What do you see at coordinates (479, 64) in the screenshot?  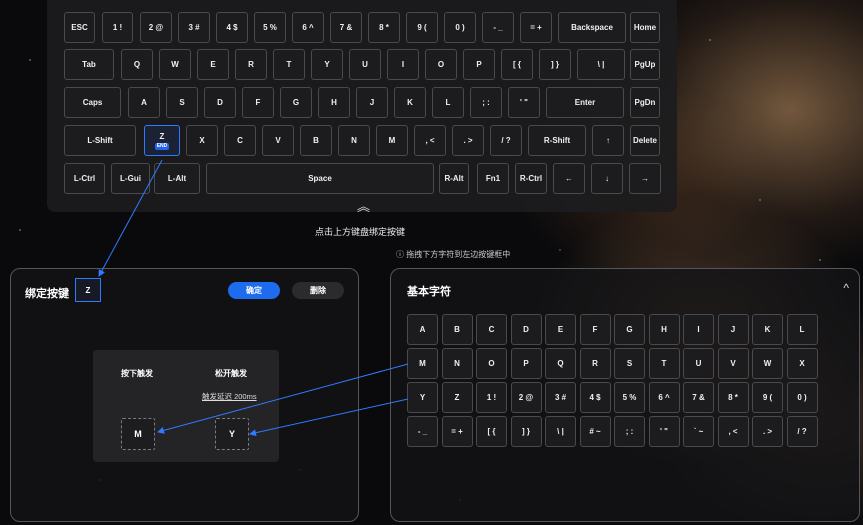 I see `key-1-10: P` at bounding box center [479, 64].